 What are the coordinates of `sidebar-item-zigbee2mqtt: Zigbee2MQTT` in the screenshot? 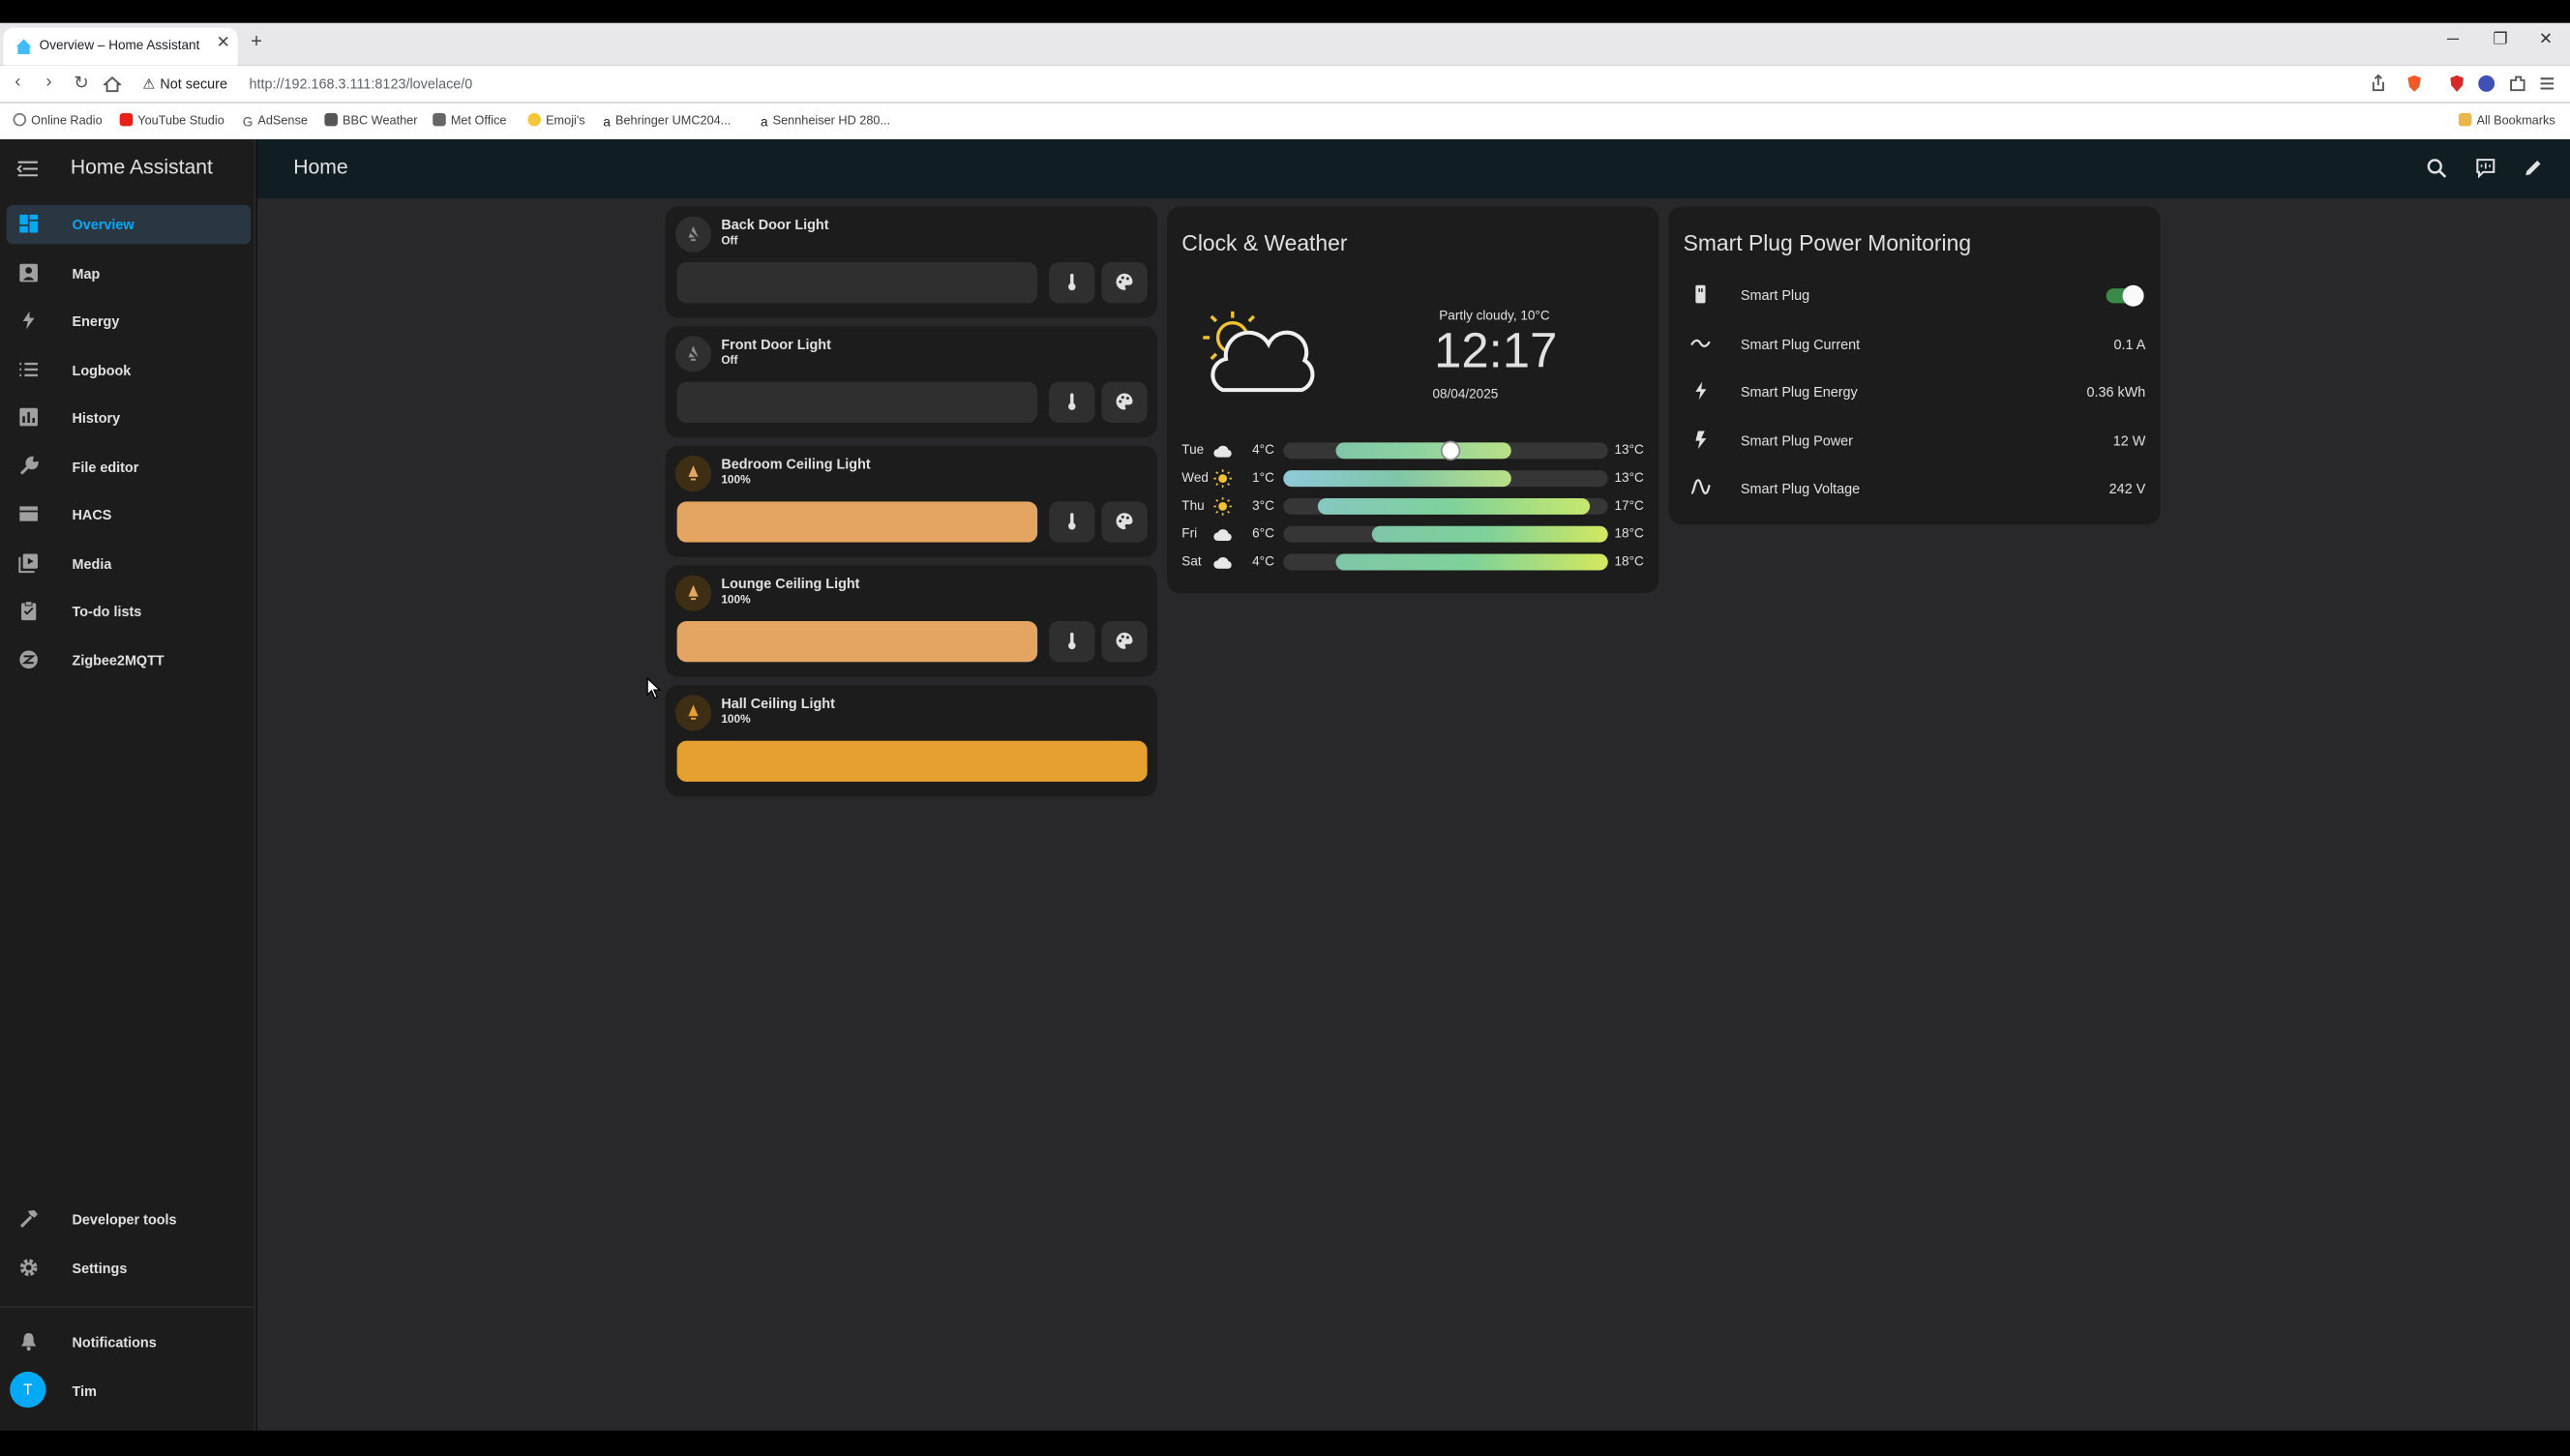 It's located at (129, 660).